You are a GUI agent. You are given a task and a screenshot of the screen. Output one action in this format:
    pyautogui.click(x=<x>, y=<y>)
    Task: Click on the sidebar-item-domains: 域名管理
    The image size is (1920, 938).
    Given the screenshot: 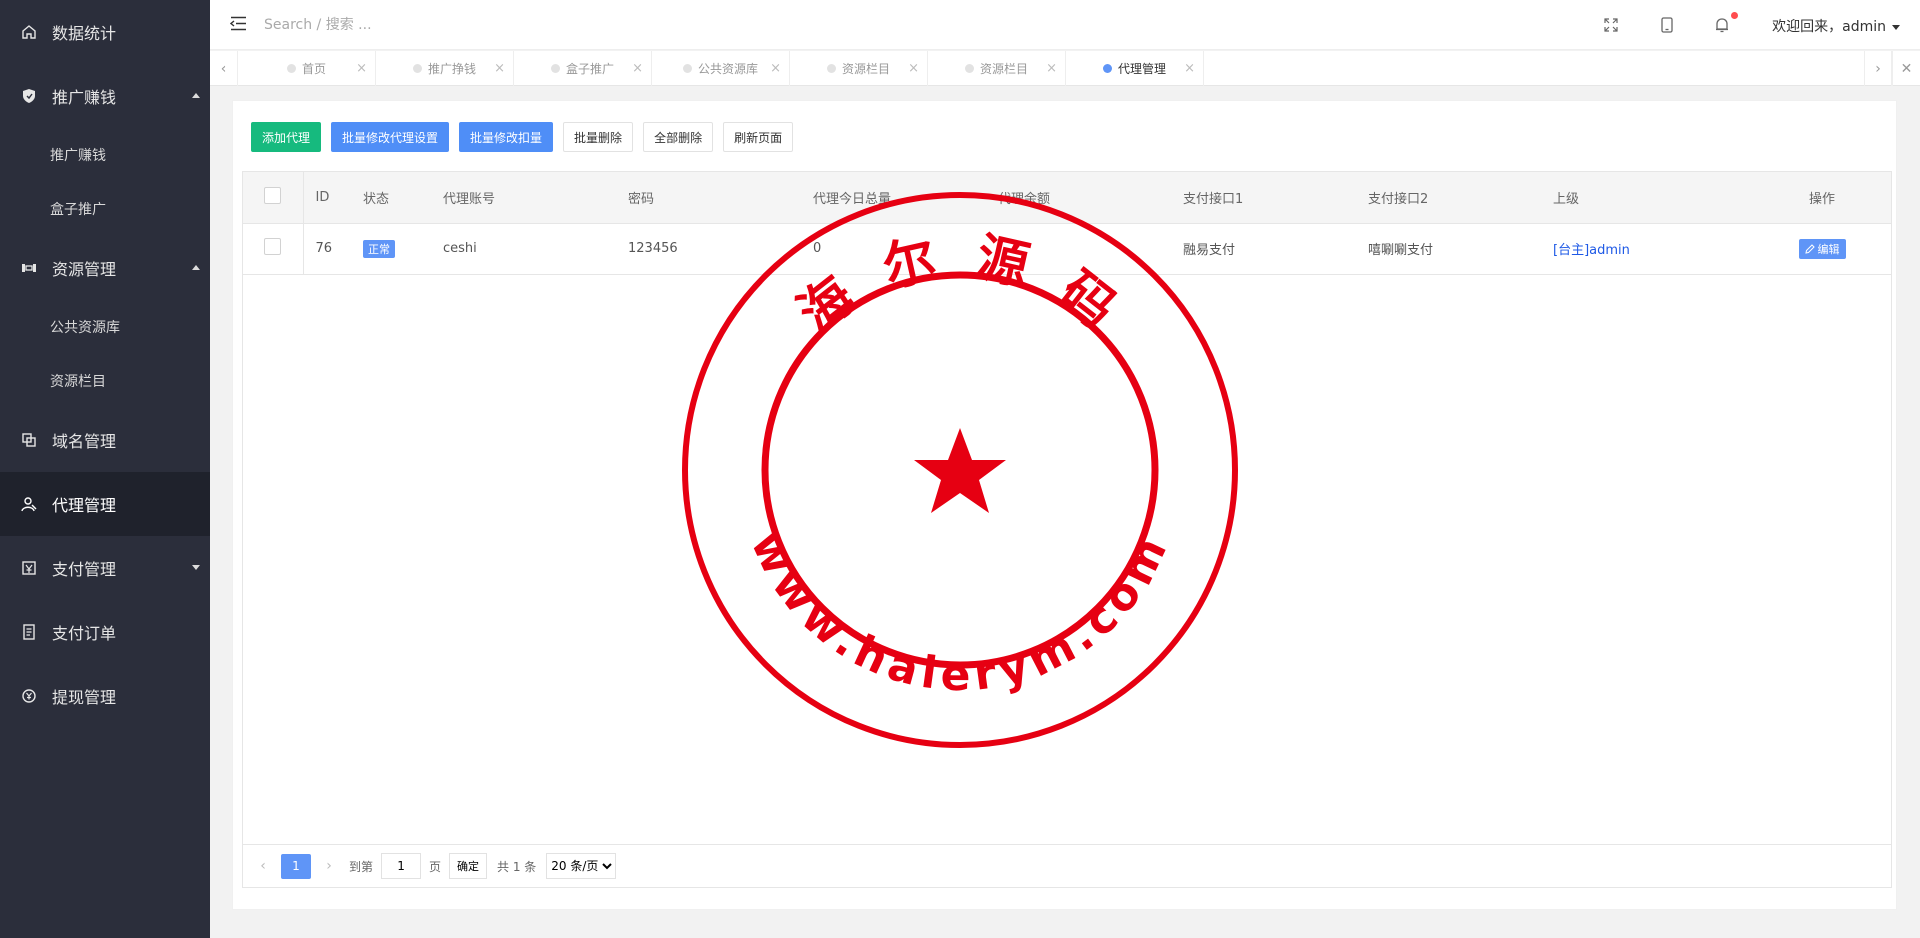 What is the action you would take?
    pyautogui.click(x=105, y=440)
    